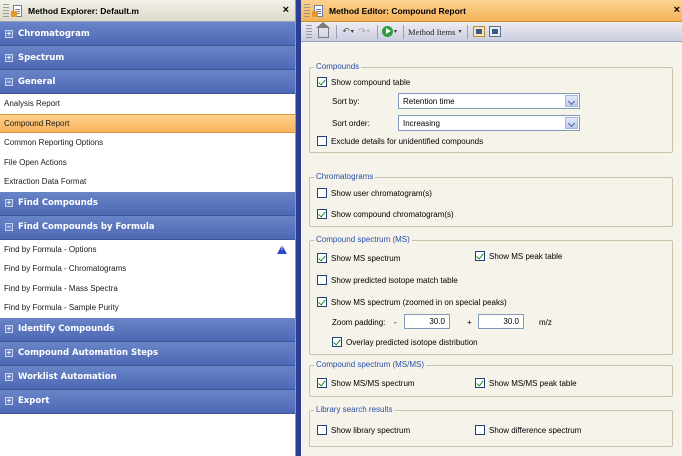 The image size is (682, 456). Describe the element at coordinates (363, 239) in the screenshot. I see `ms-legend: Compound spectrum (MS)` at that location.